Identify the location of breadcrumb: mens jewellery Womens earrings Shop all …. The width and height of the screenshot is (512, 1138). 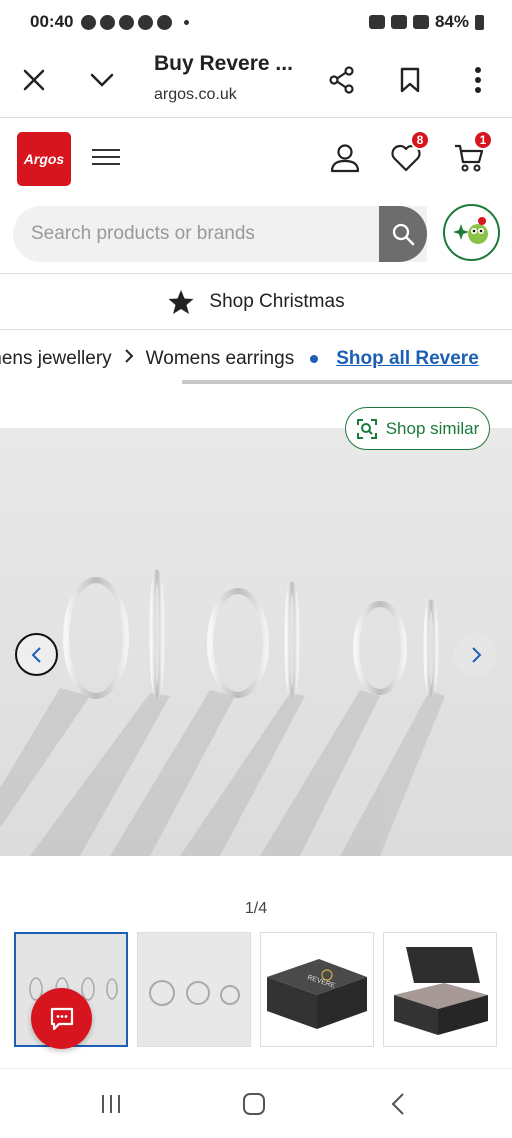
(256, 358).